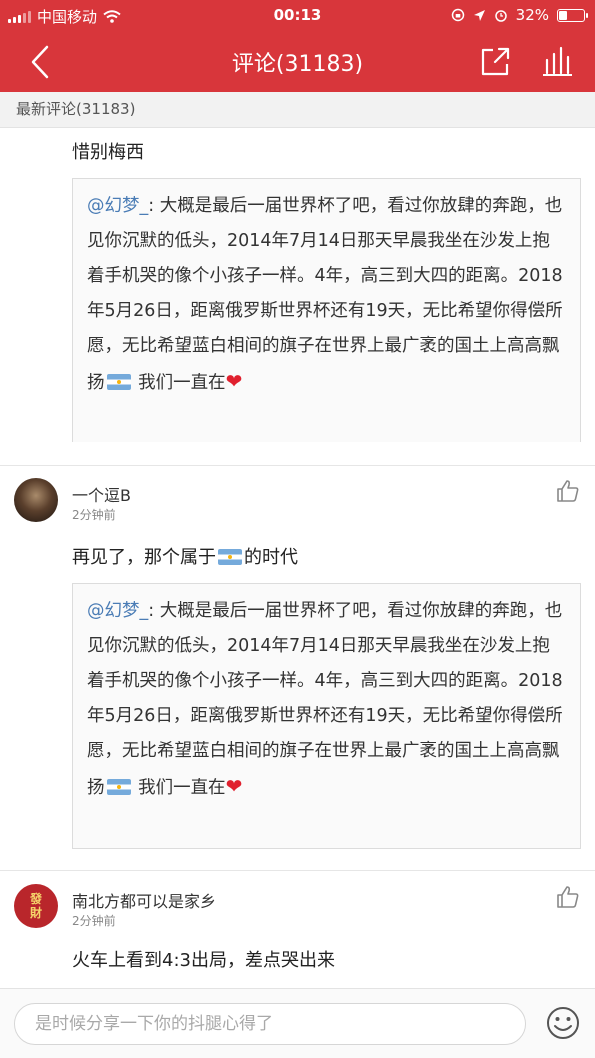  Describe the element at coordinates (270, 1024) in the screenshot. I see `comment-input` at that location.